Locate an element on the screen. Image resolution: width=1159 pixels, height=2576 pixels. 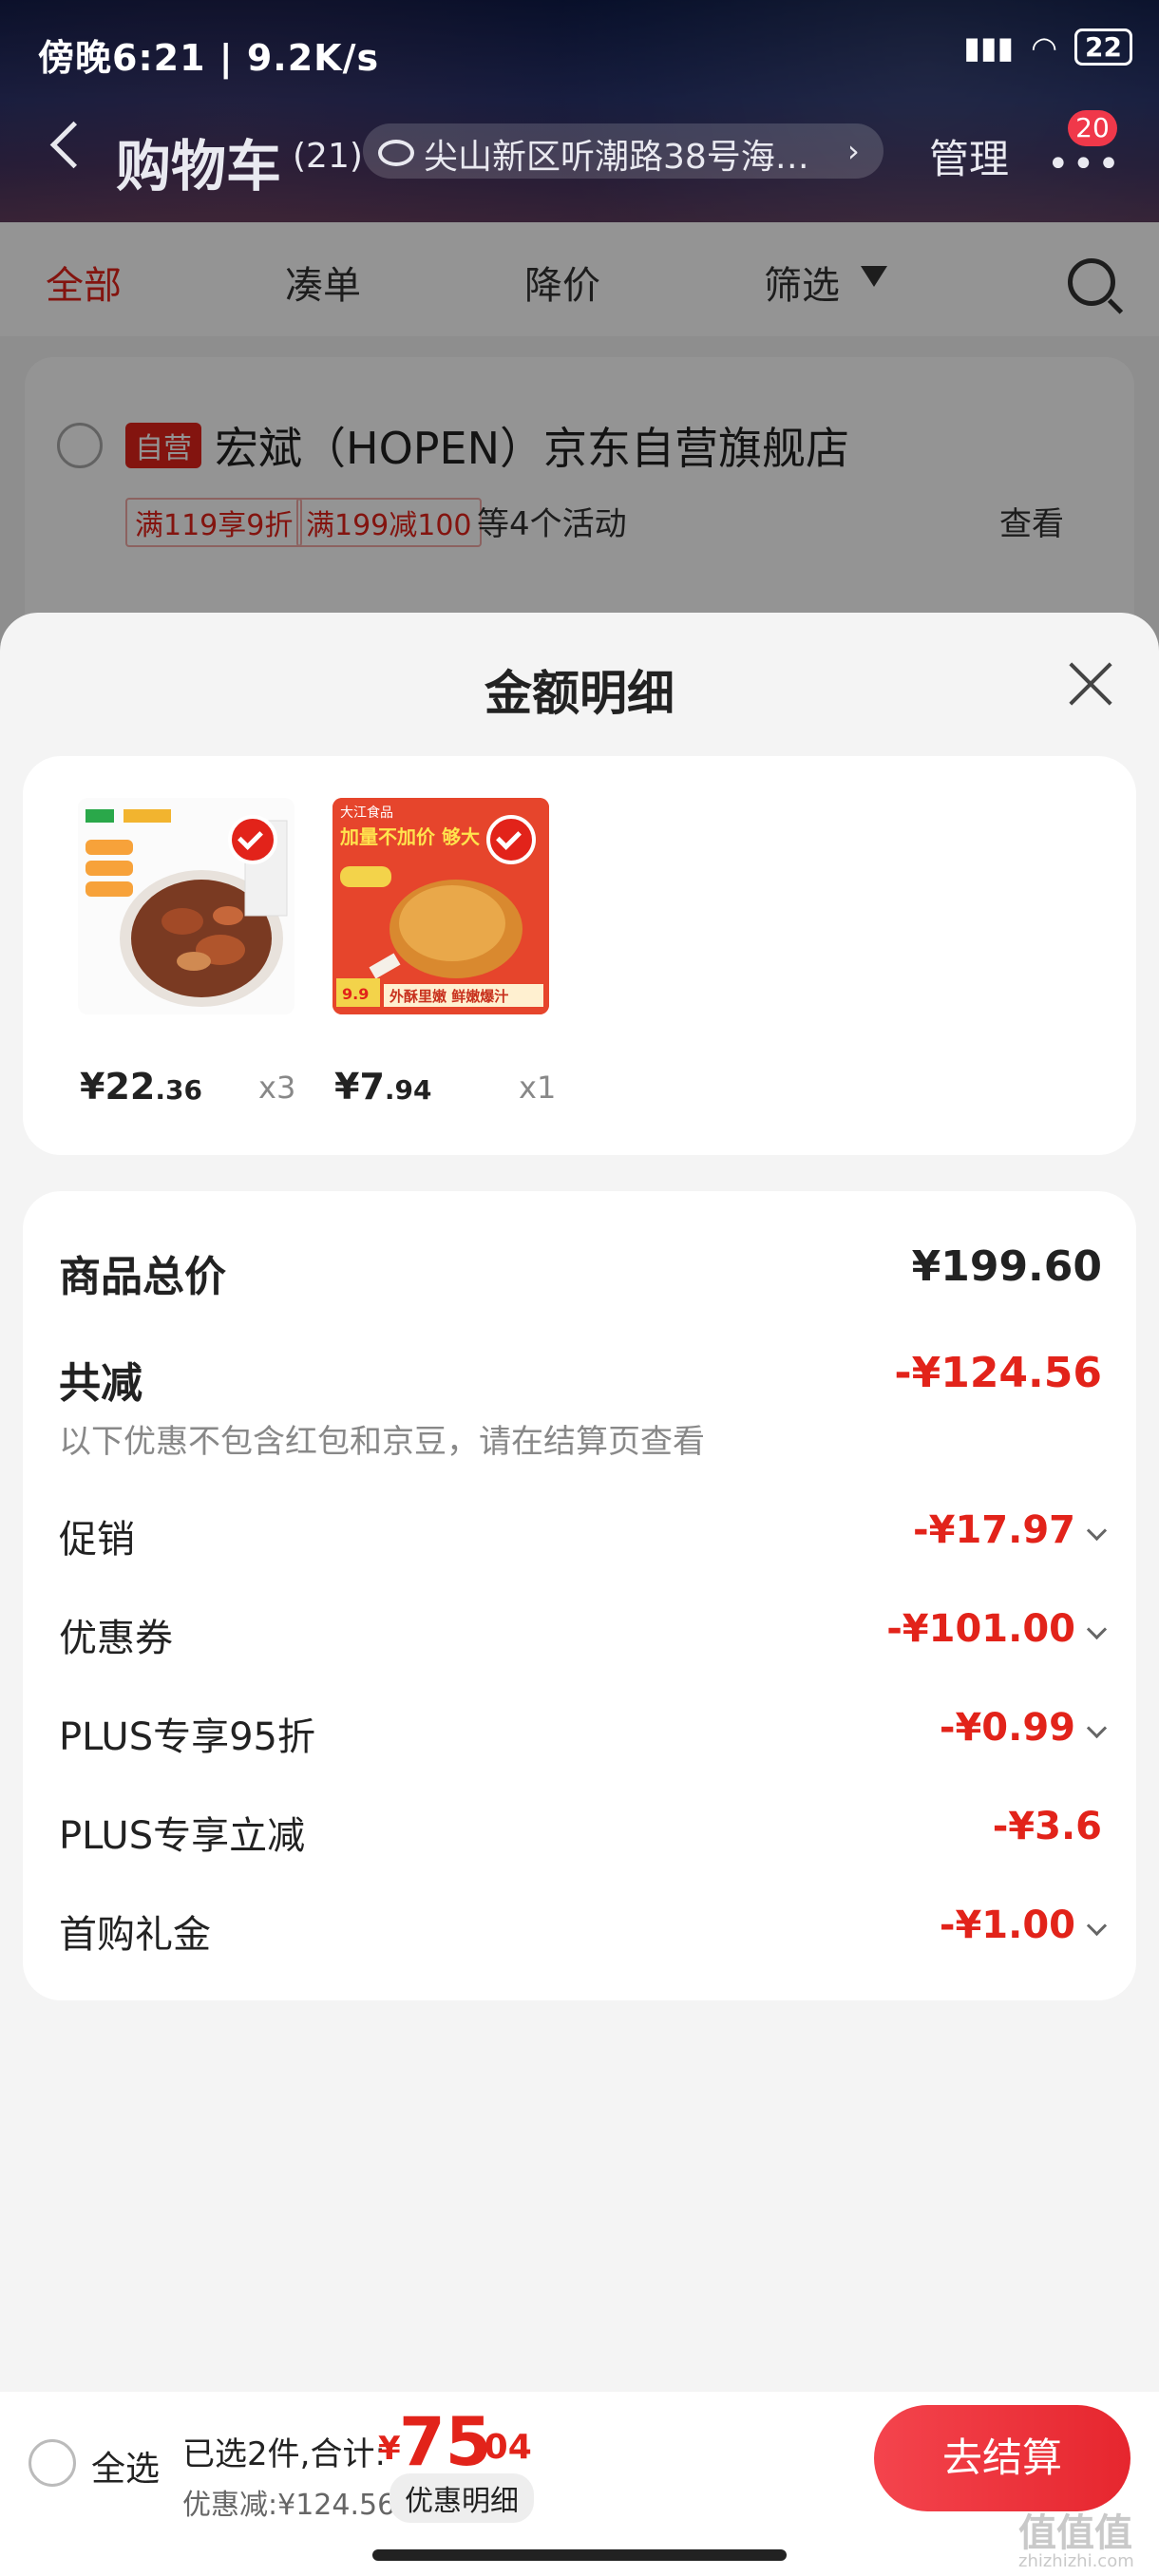
thumb-brand: 大江食品 is located at coordinates (366, 813).